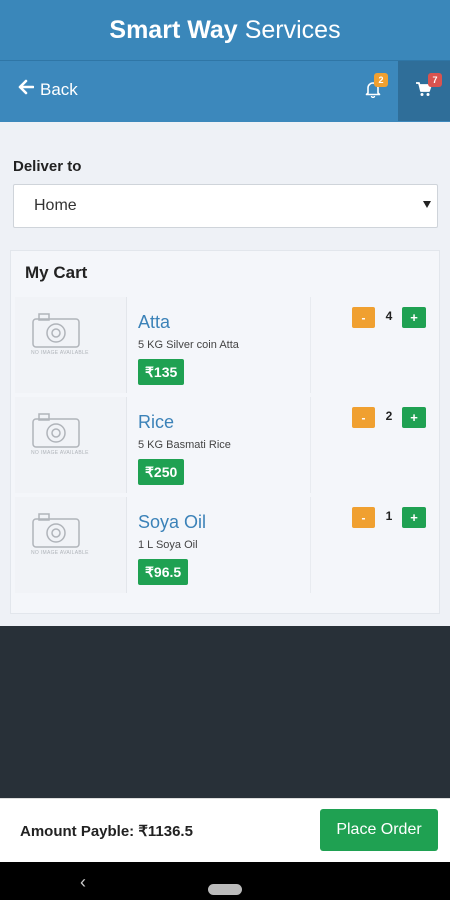 The width and height of the screenshot is (450, 900). I want to click on back-label: Back, so click(59, 89).